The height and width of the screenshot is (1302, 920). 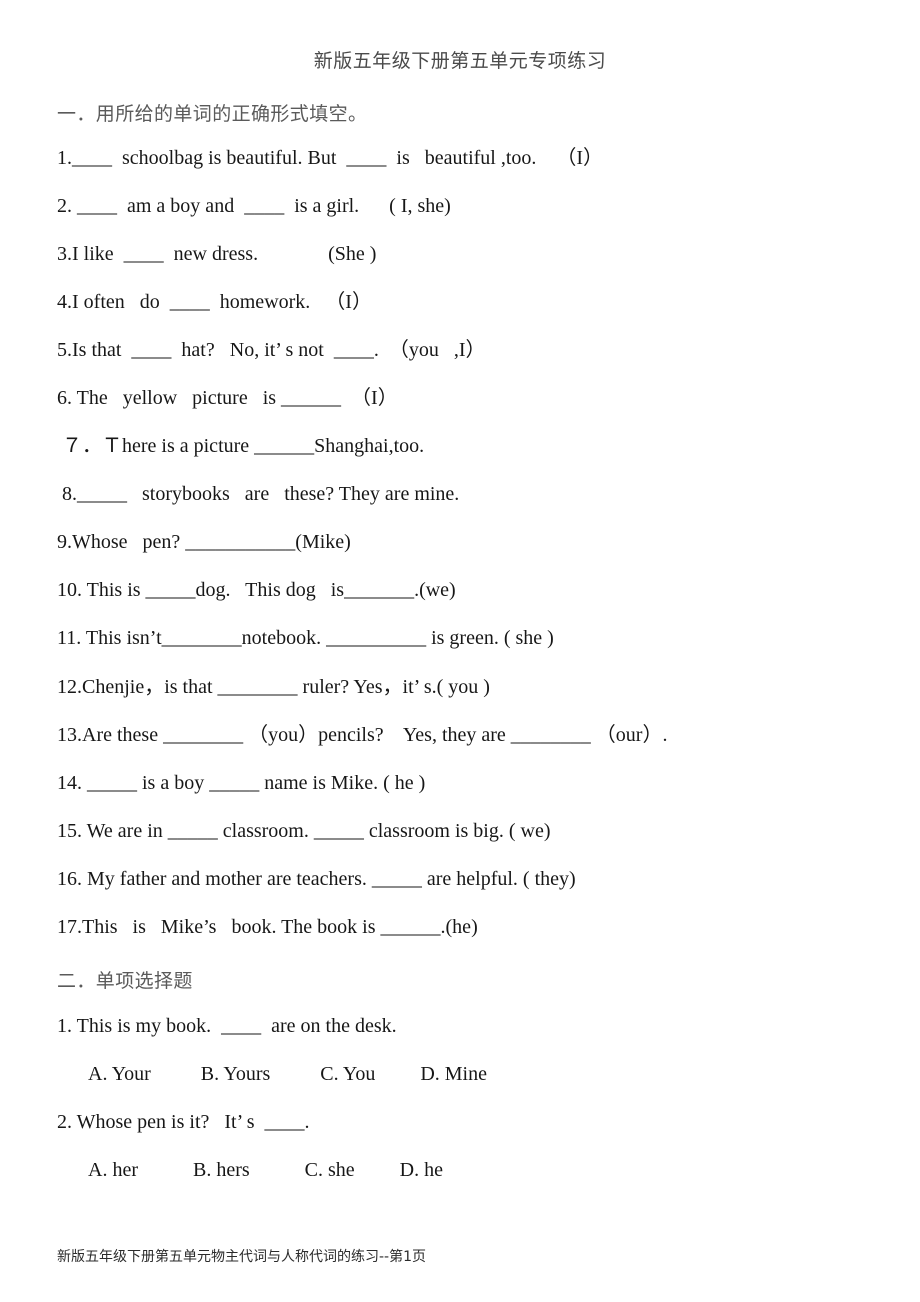 I want to click on fill-blank-question-4: 4.I often do ____ homework. （I）, so click(x=214, y=302).